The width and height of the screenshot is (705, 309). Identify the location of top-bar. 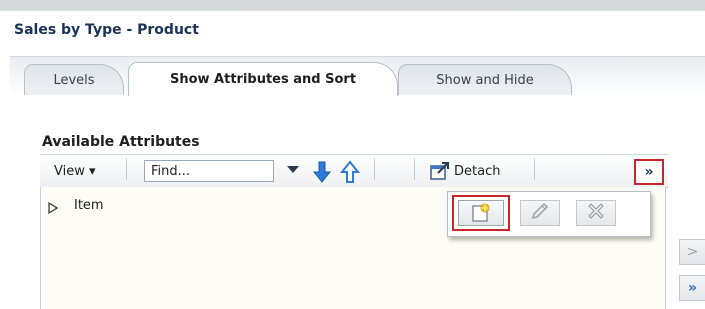
(352, 4).